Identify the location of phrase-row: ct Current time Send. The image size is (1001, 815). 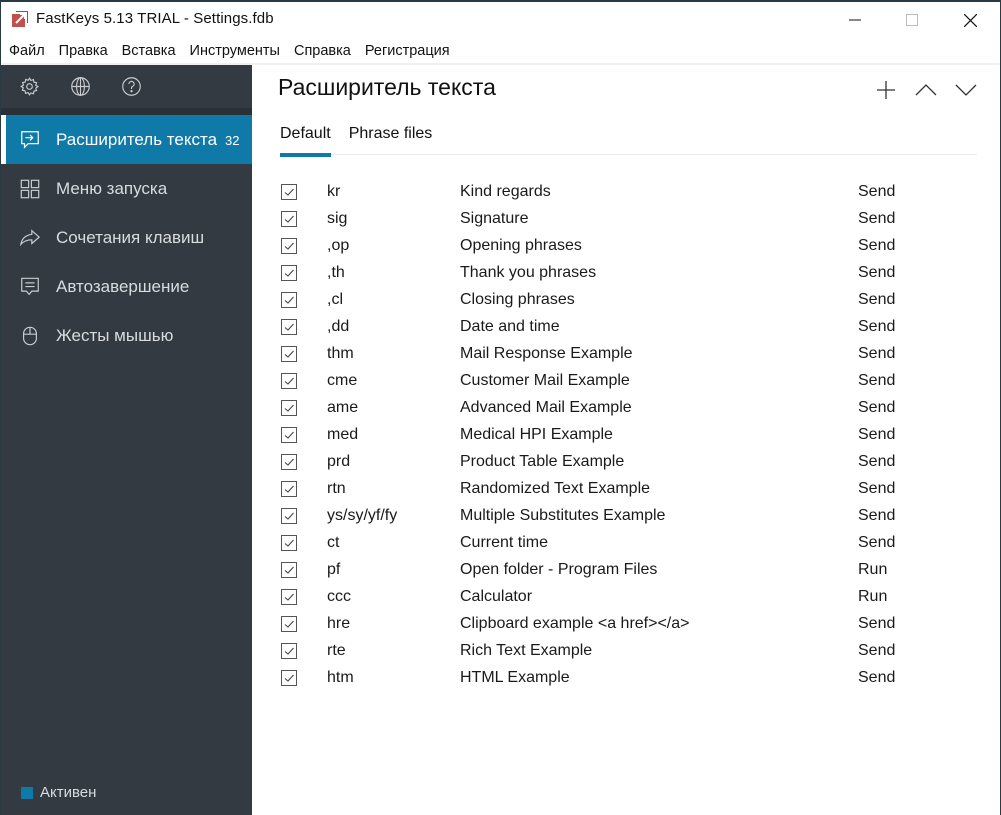
(630, 542).